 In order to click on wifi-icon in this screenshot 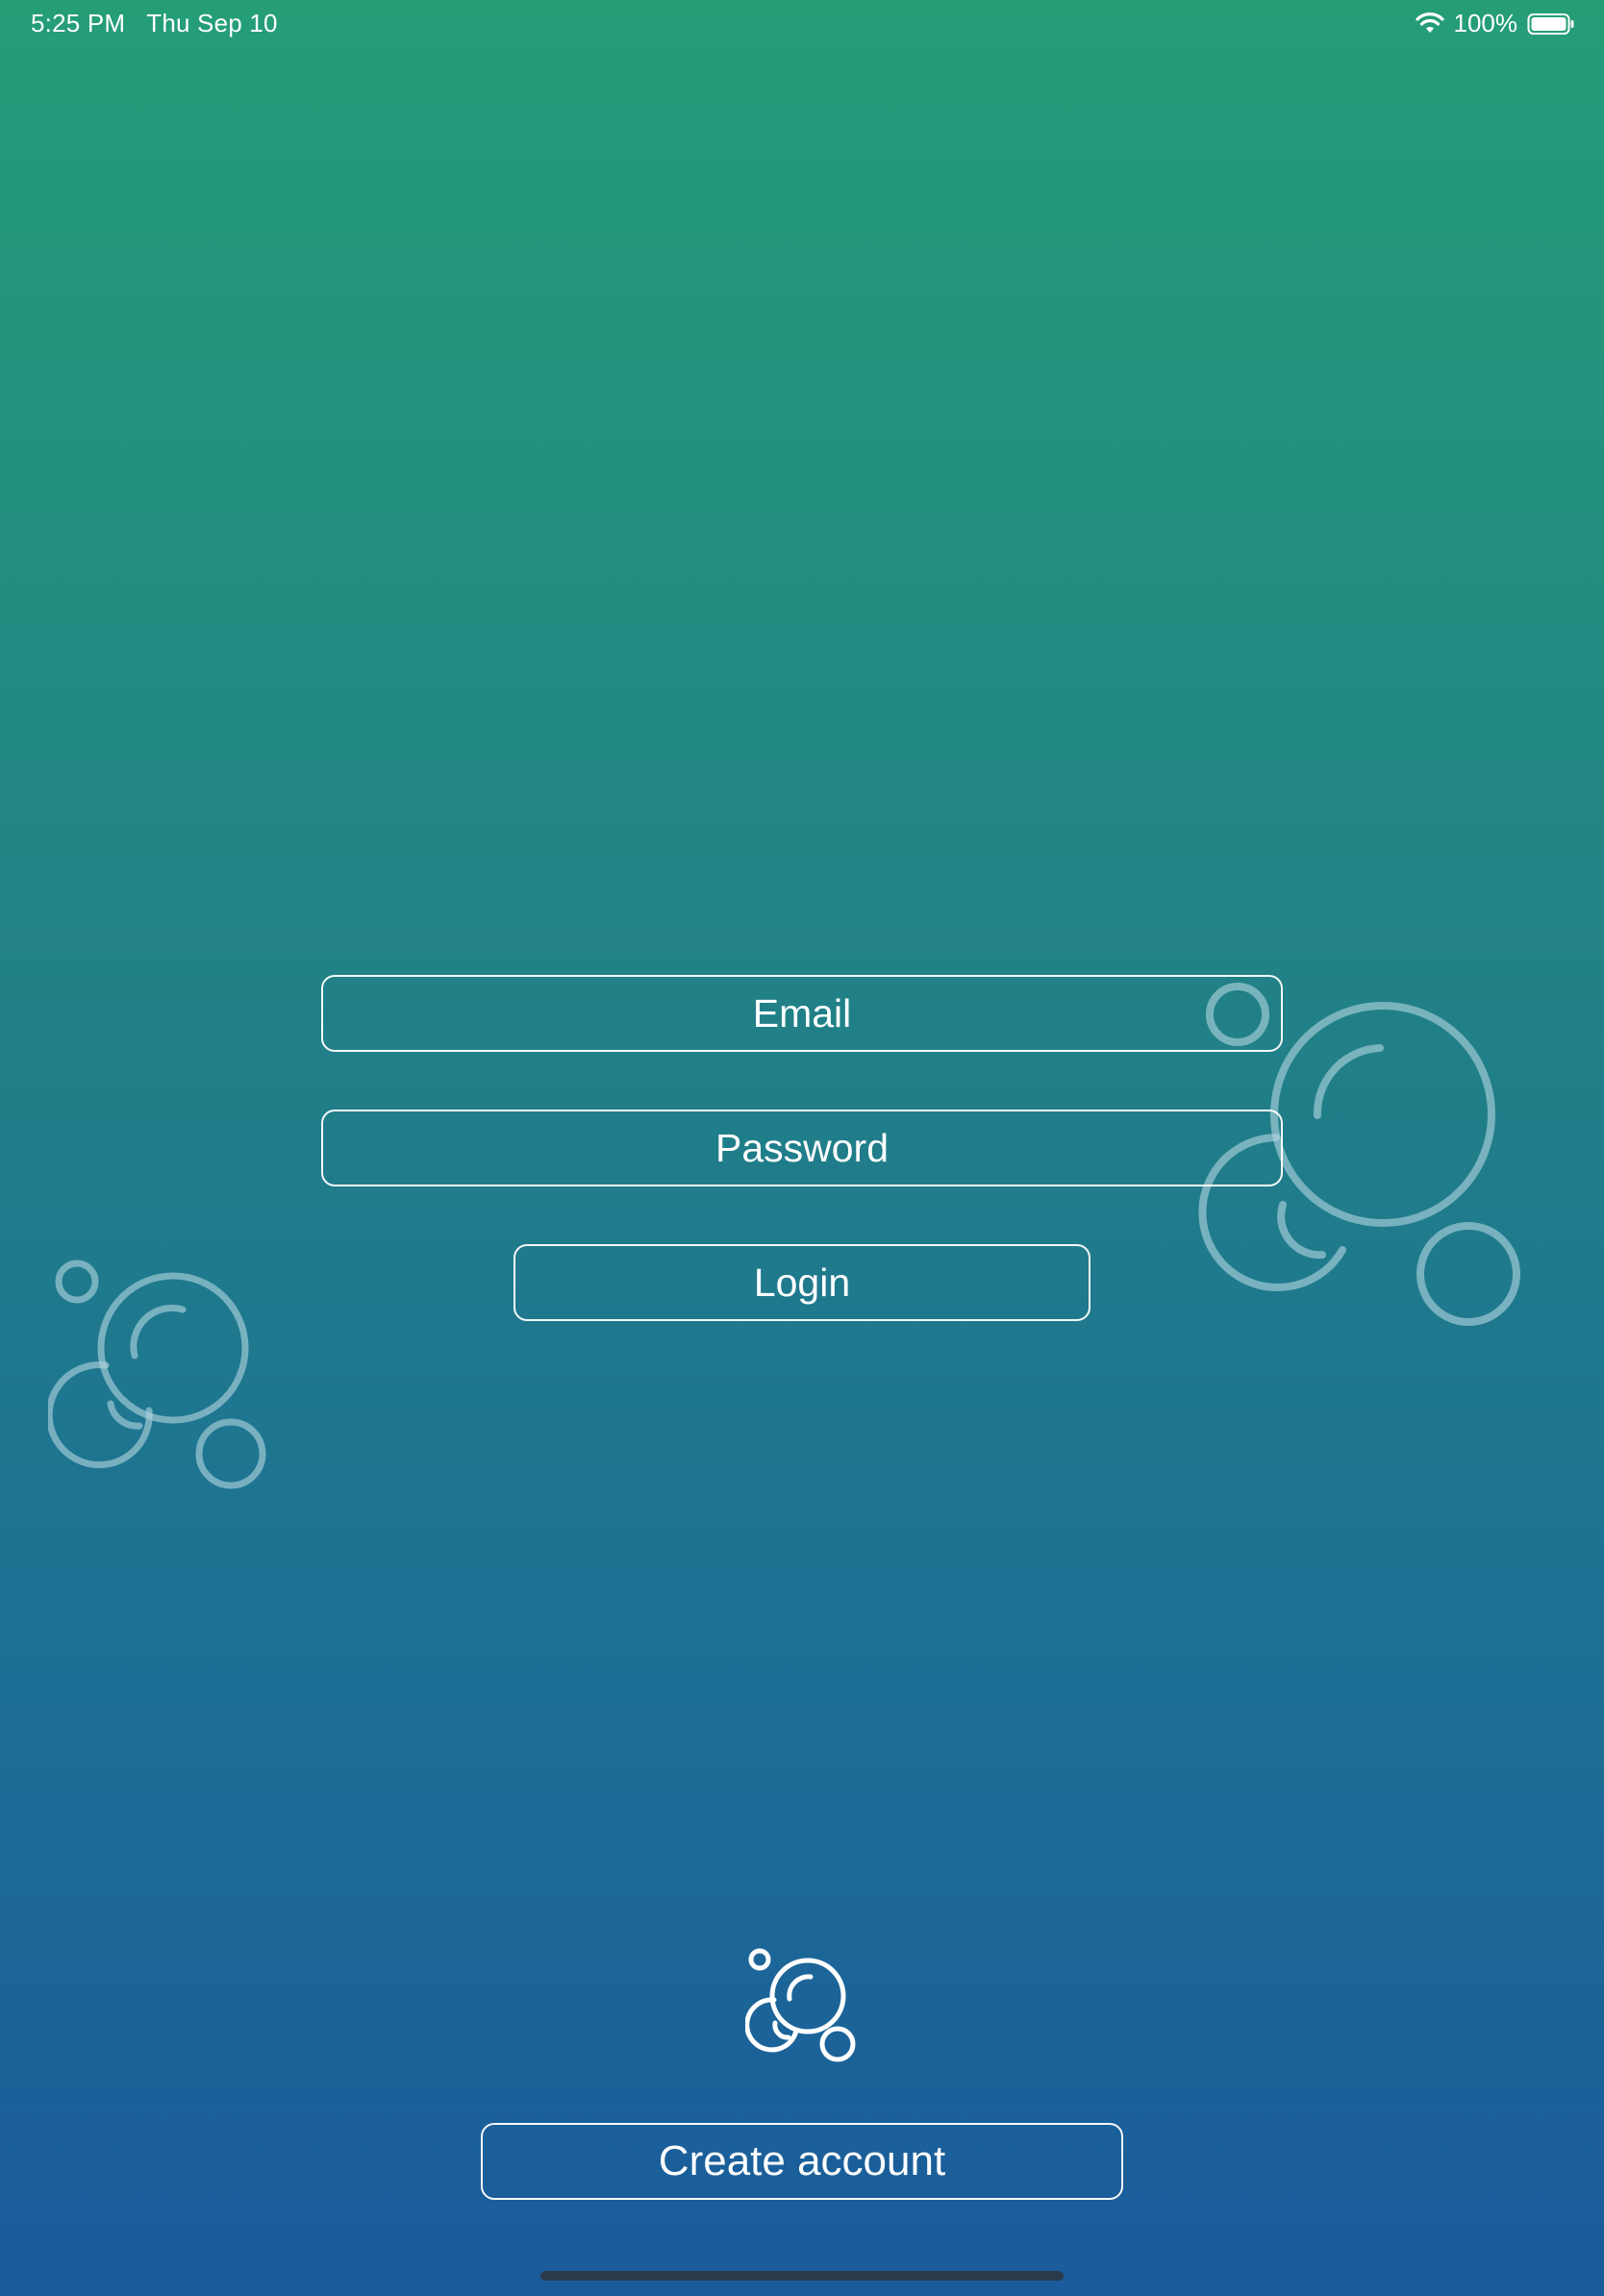, I will do `click(1429, 24)`.